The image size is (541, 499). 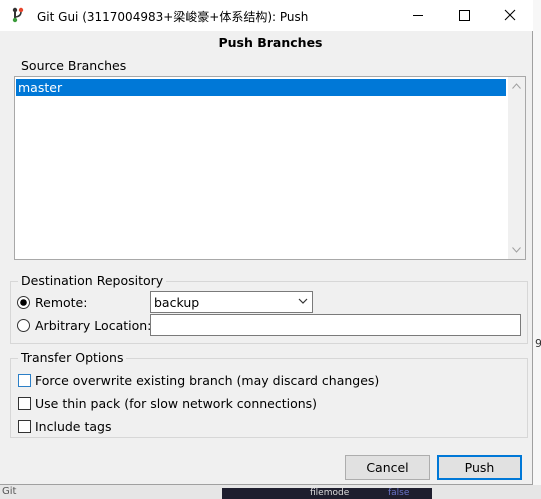 I want to click on remote-radio, so click(x=23, y=302).